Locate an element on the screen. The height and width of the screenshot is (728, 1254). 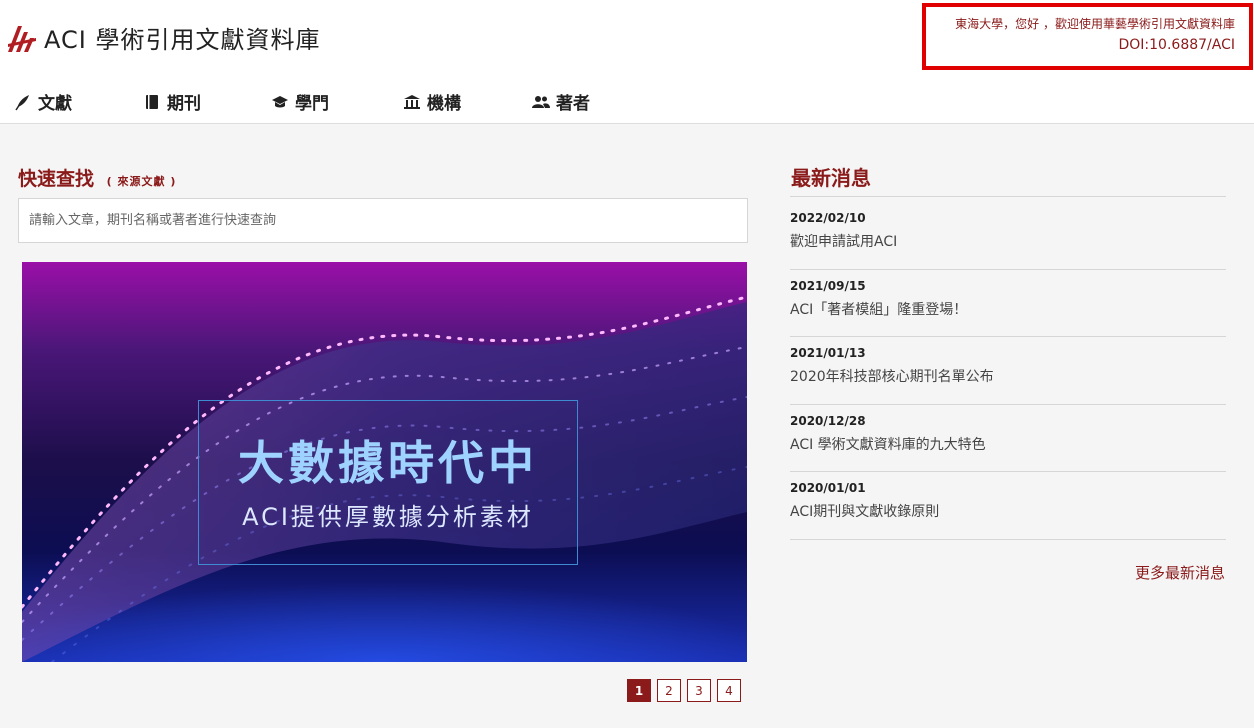
news-date: 2021/01/13 is located at coordinates (828, 353).